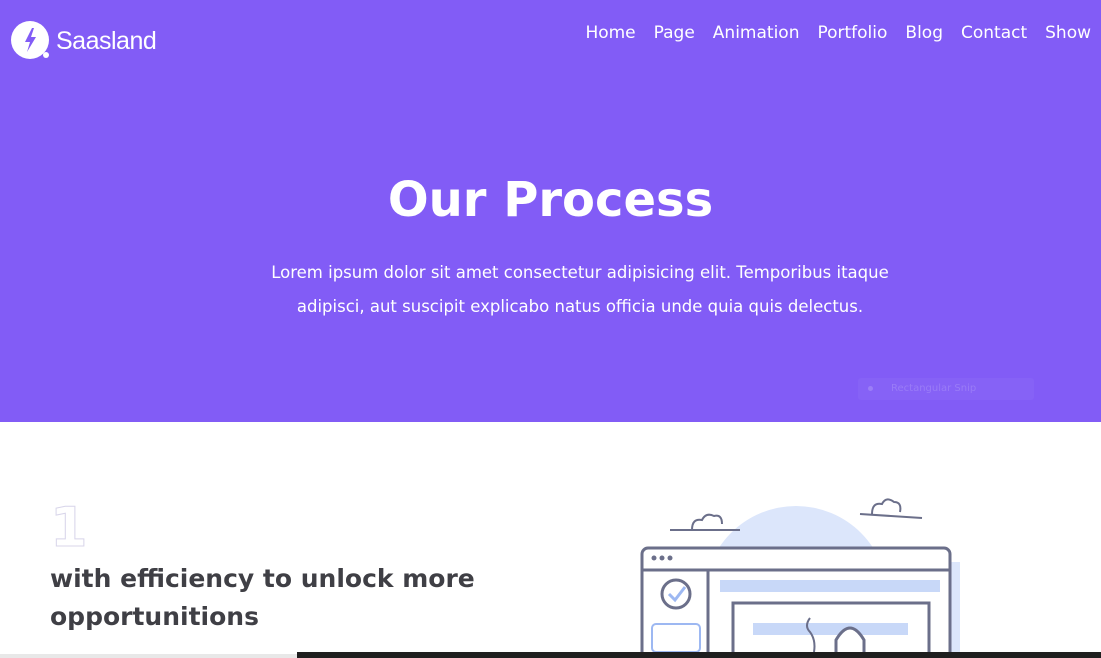  Describe the element at coordinates (106, 41) in the screenshot. I see `brand-name: Saasland` at that location.